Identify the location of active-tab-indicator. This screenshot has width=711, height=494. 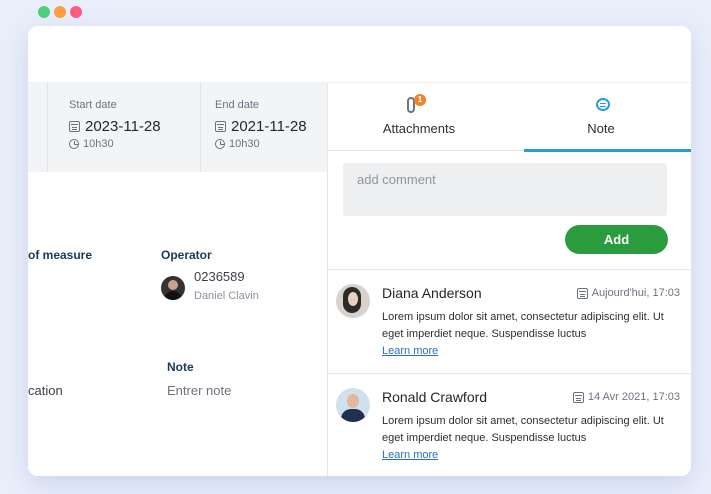
(607, 150).